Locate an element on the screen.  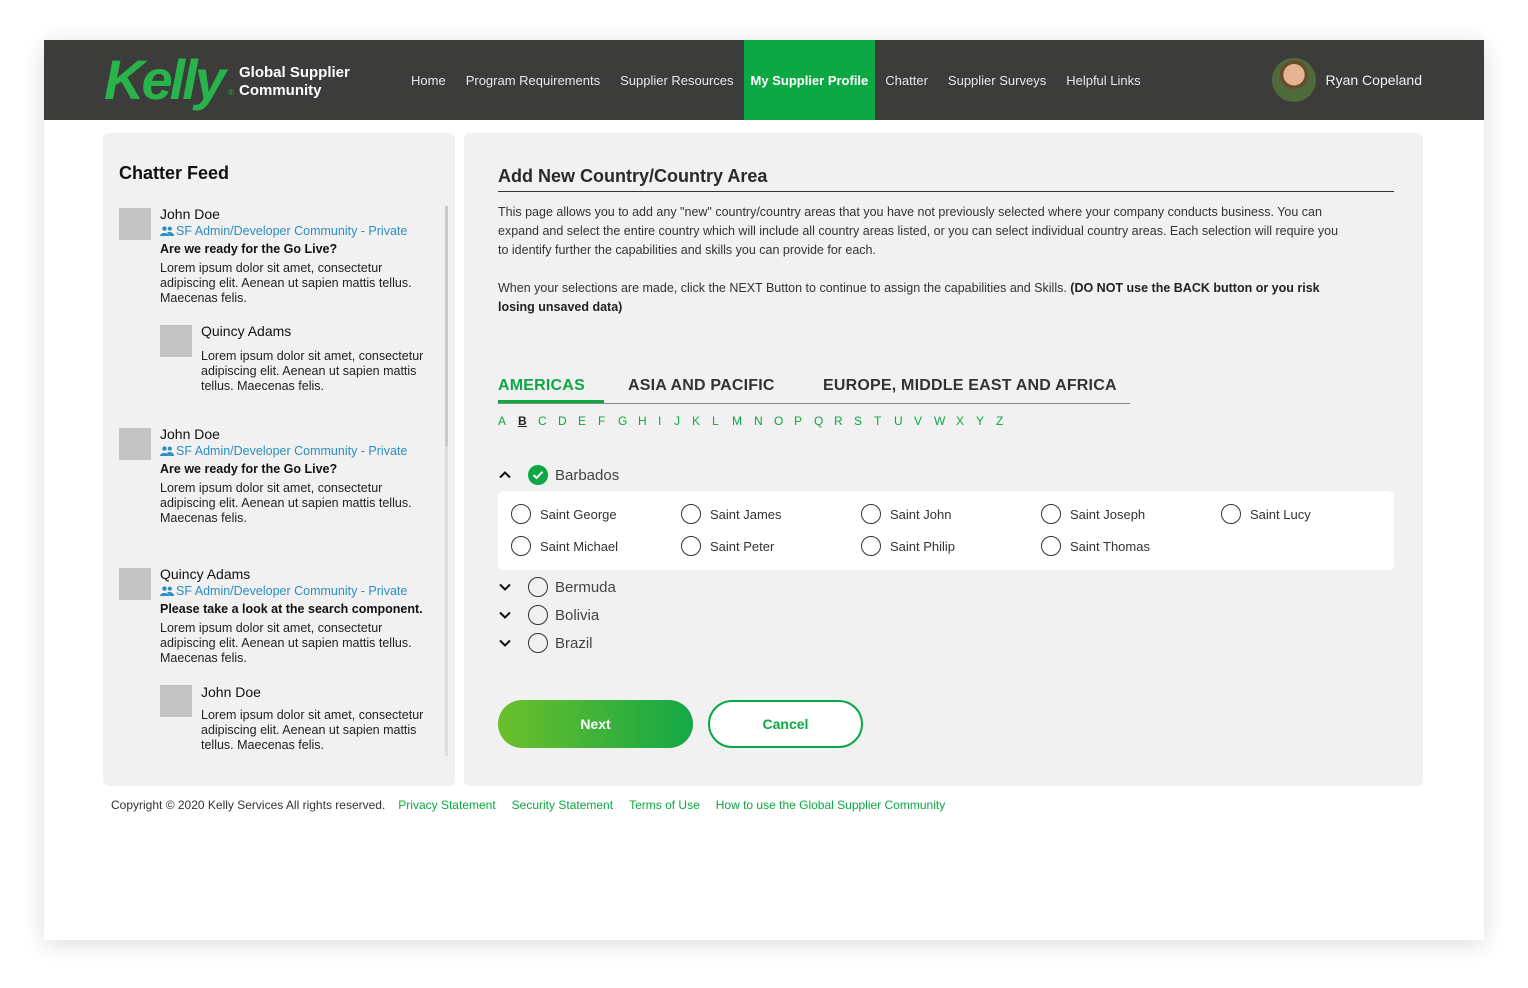
letter-i: I is located at coordinates (666, 421).